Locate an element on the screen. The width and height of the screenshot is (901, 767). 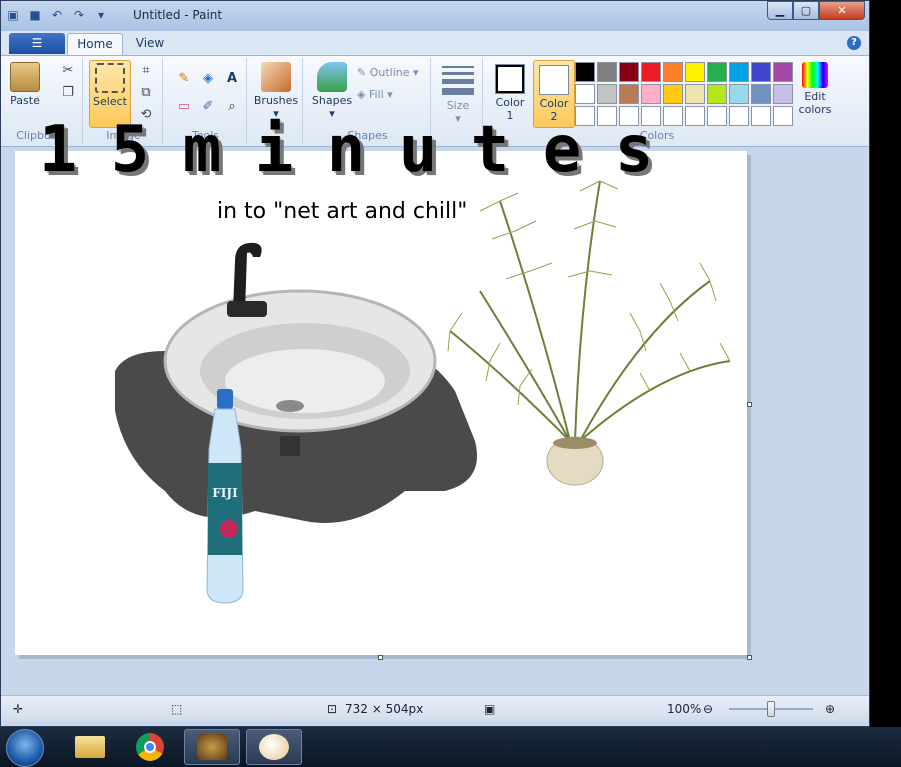
taskbar-explorer is located at coordinates (90, 747).